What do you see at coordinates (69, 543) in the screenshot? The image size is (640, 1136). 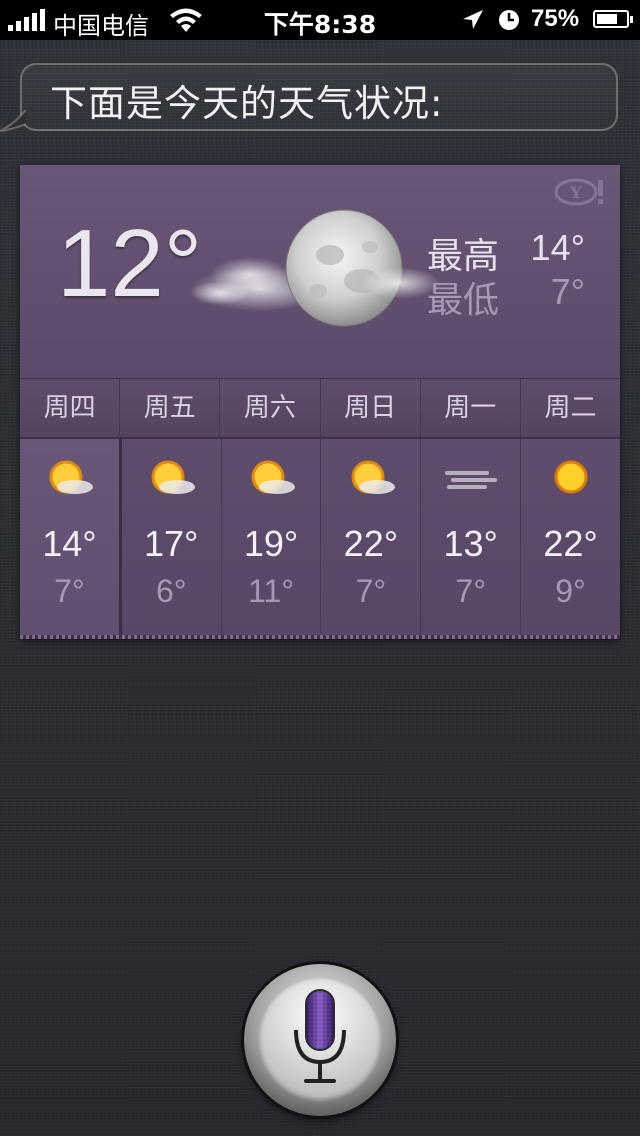 I see `forecast-high: 14°` at bounding box center [69, 543].